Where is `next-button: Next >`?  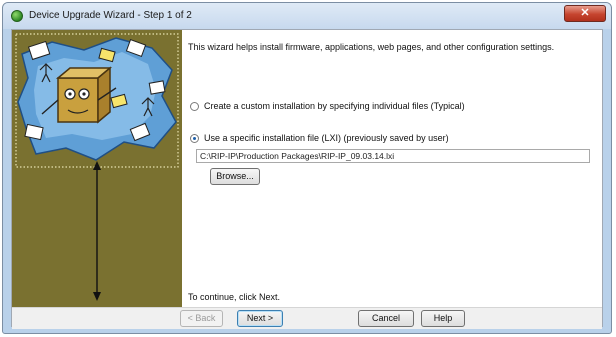 next-button: Next > is located at coordinates (260, 318).